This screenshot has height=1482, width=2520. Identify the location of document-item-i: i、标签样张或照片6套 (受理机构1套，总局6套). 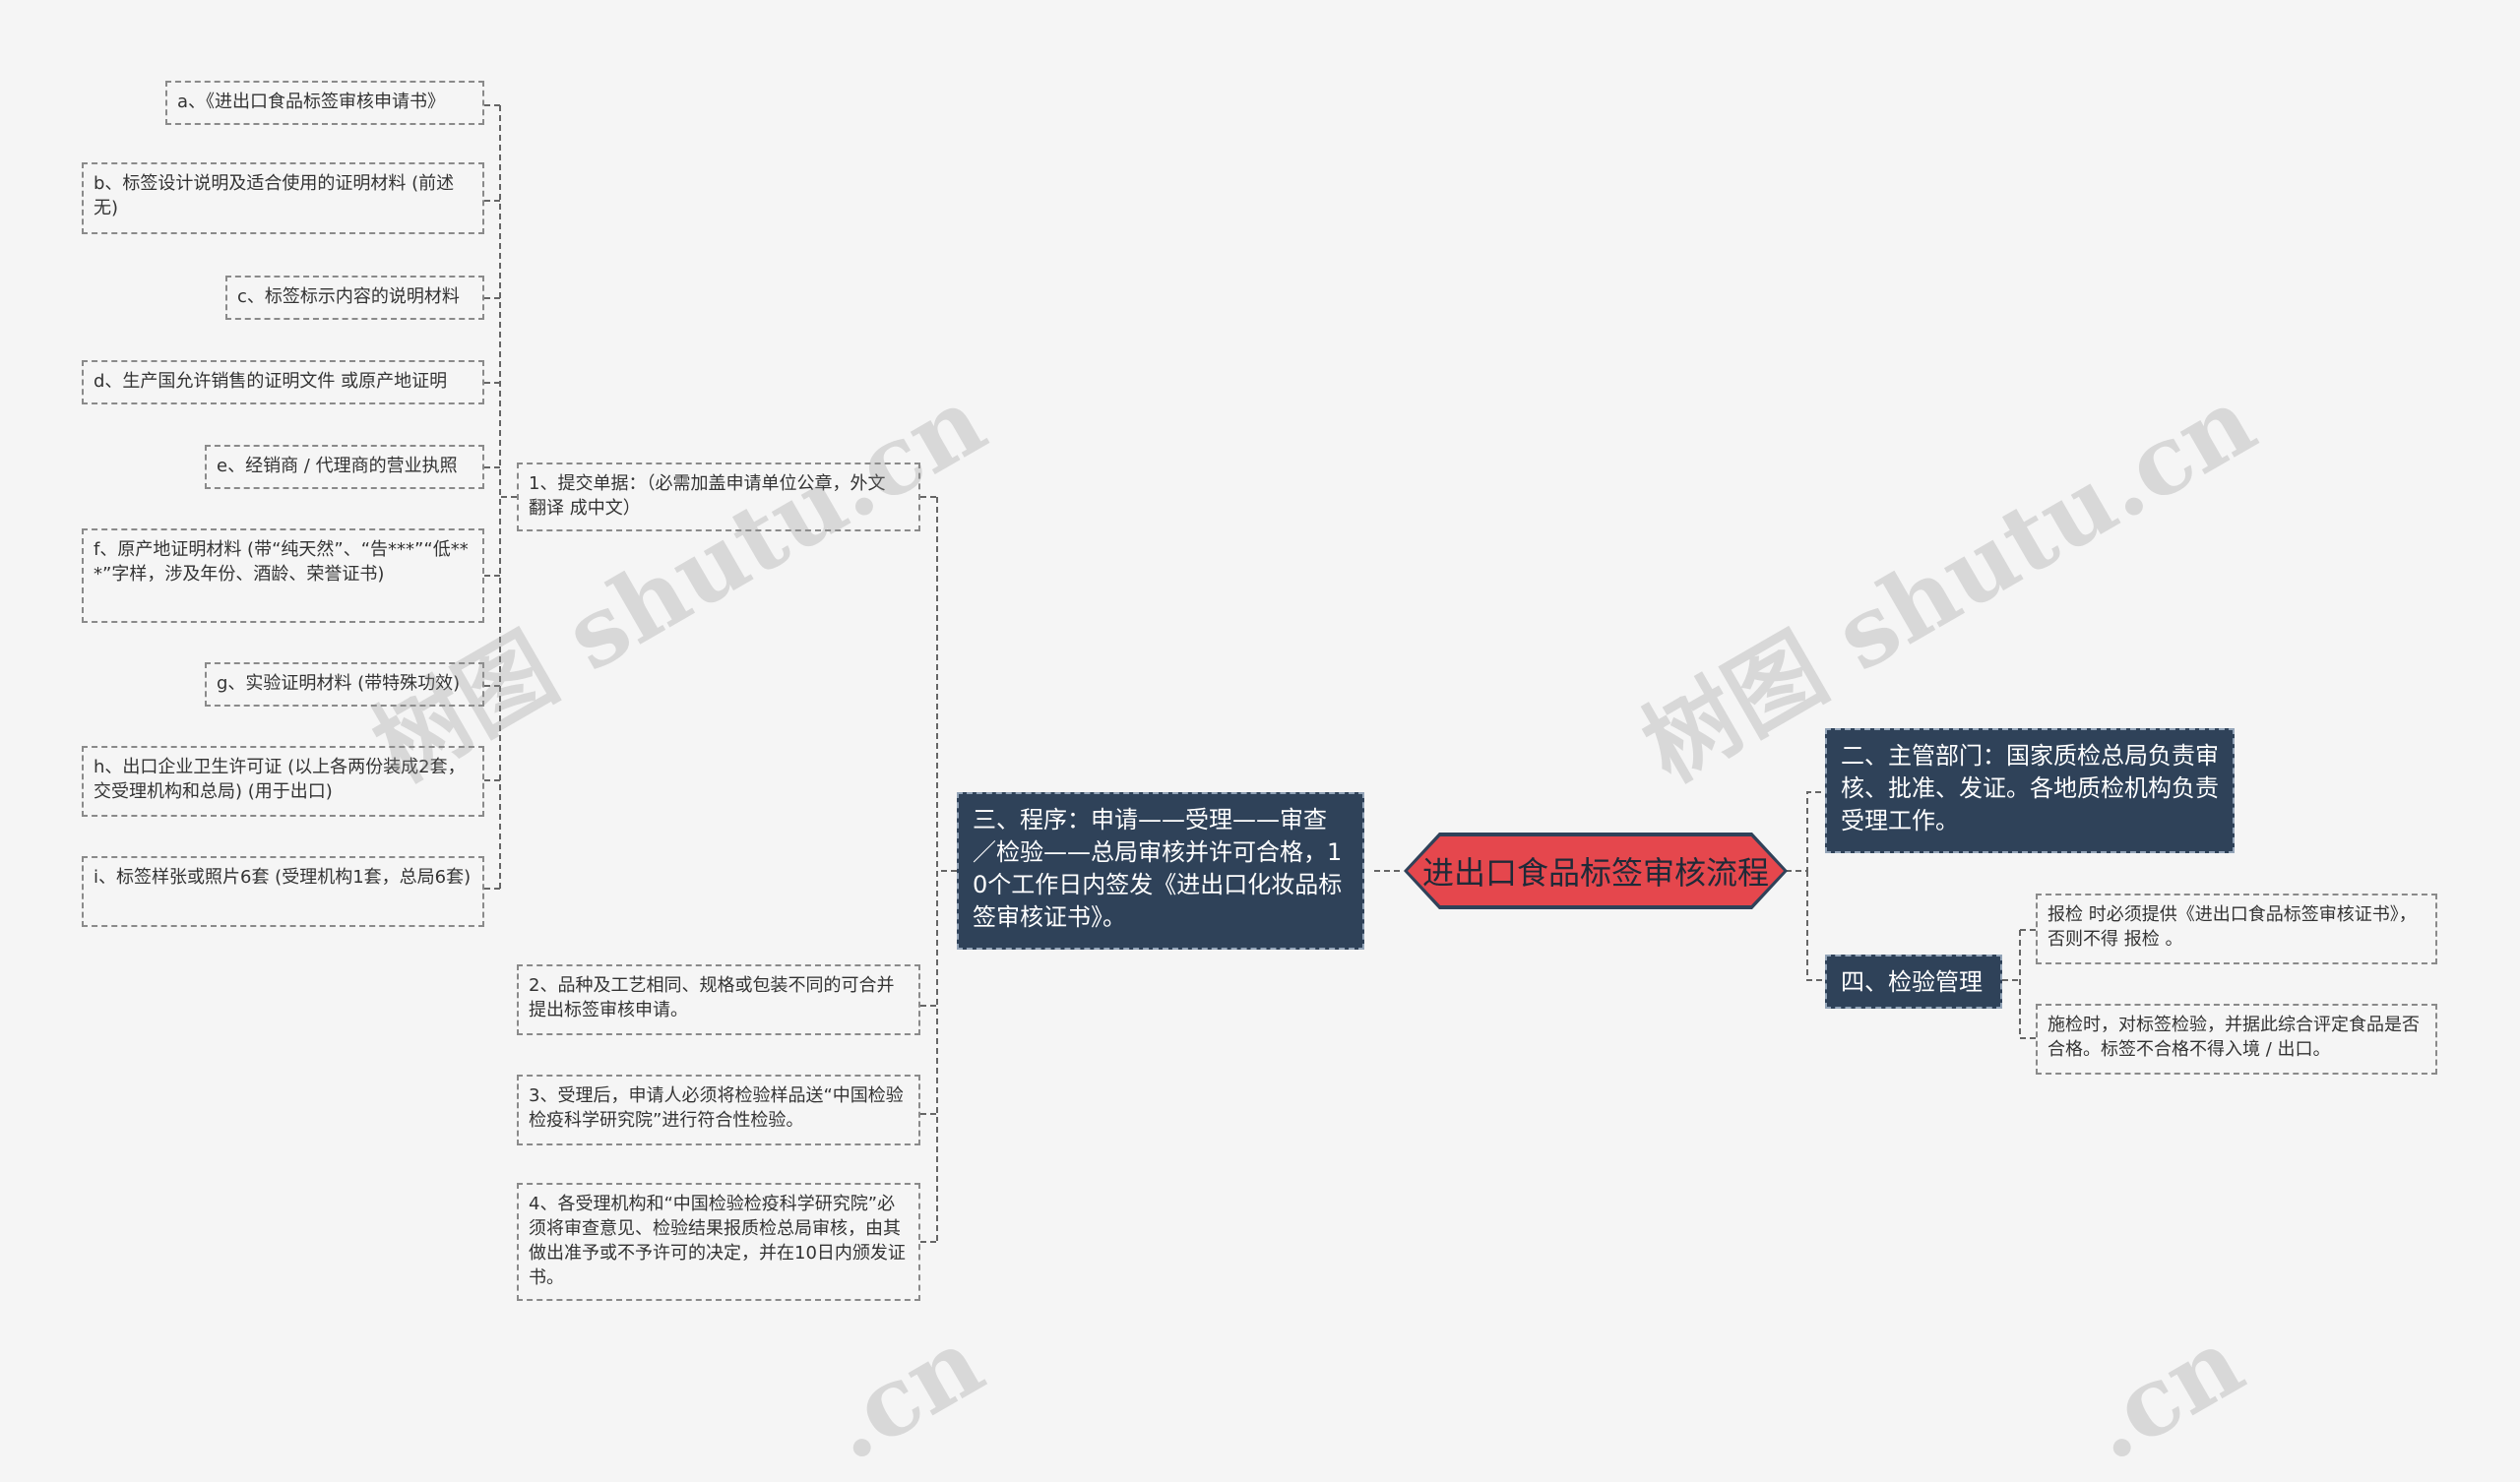
(283, 891).